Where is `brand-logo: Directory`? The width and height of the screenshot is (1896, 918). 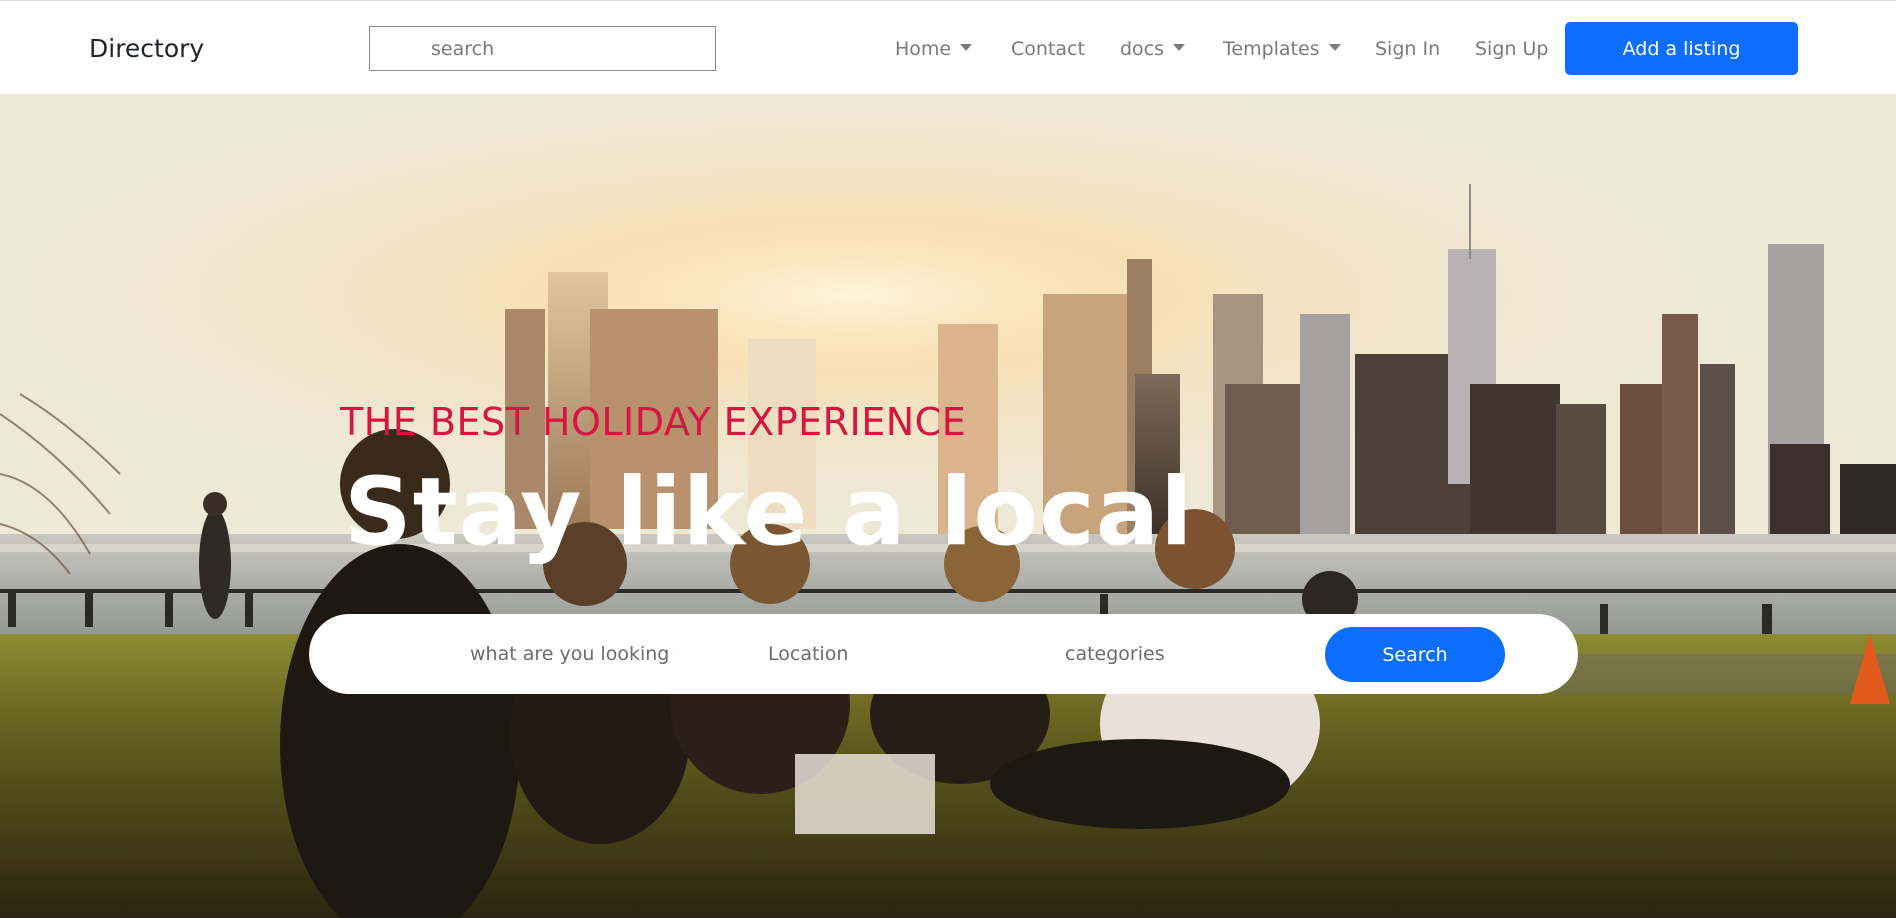 brand-logo: Directory is located at coordinates (146, 49).